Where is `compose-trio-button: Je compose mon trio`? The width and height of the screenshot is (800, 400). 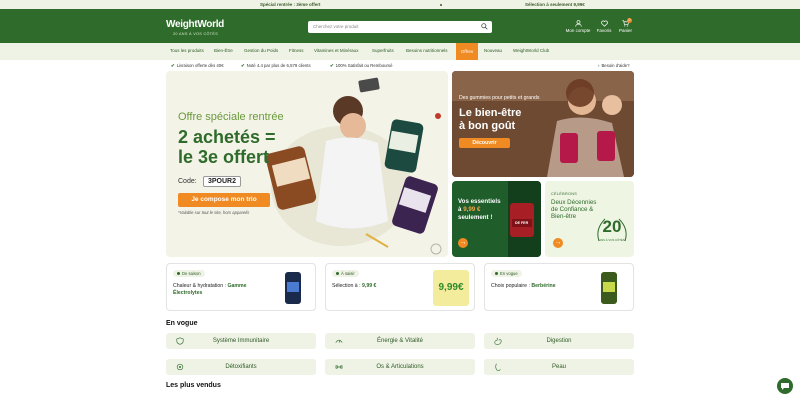
compose-trio-button: Je compose mon trio is located at coordinates (224, 200).